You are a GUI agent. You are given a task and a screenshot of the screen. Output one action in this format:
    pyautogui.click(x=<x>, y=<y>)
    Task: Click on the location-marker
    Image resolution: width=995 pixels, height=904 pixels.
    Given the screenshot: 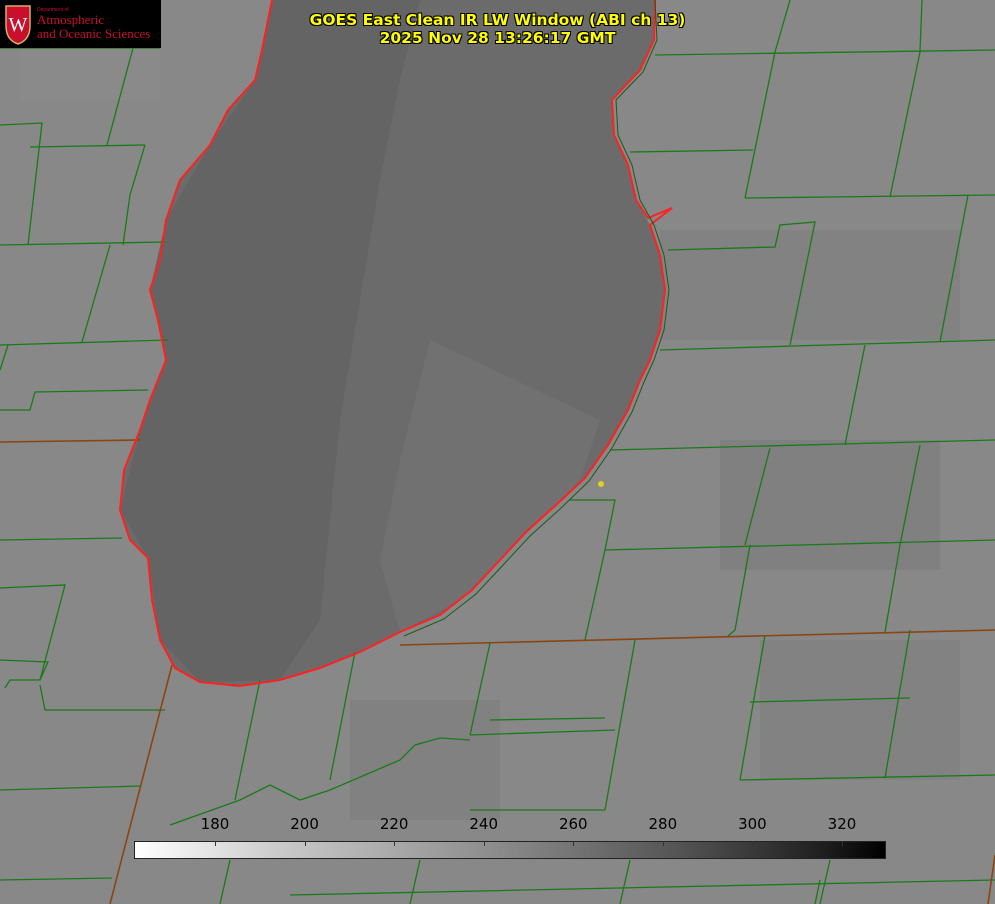 What is the action you would take?
    pyautogui.click(x=601, y=484)
    